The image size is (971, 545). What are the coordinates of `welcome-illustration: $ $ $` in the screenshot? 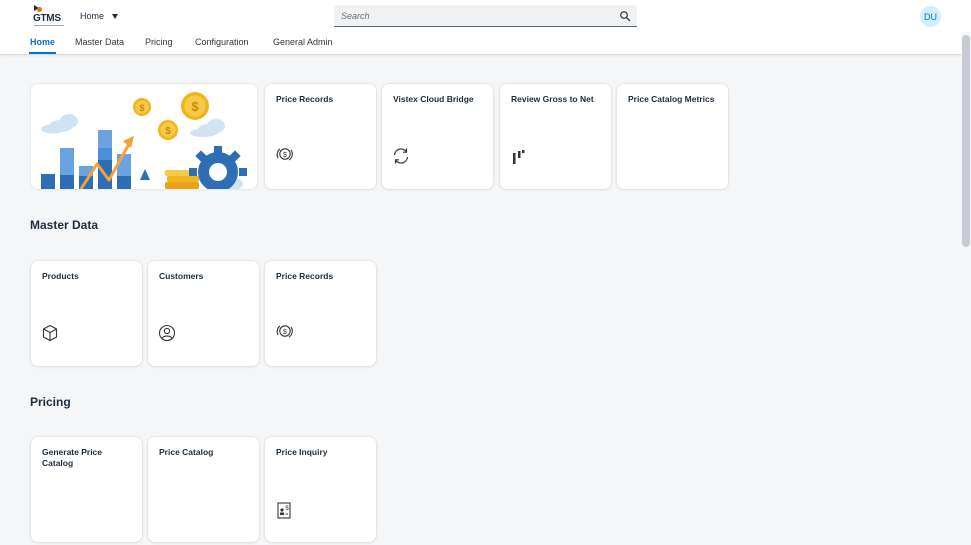 It's located at (144, 136).